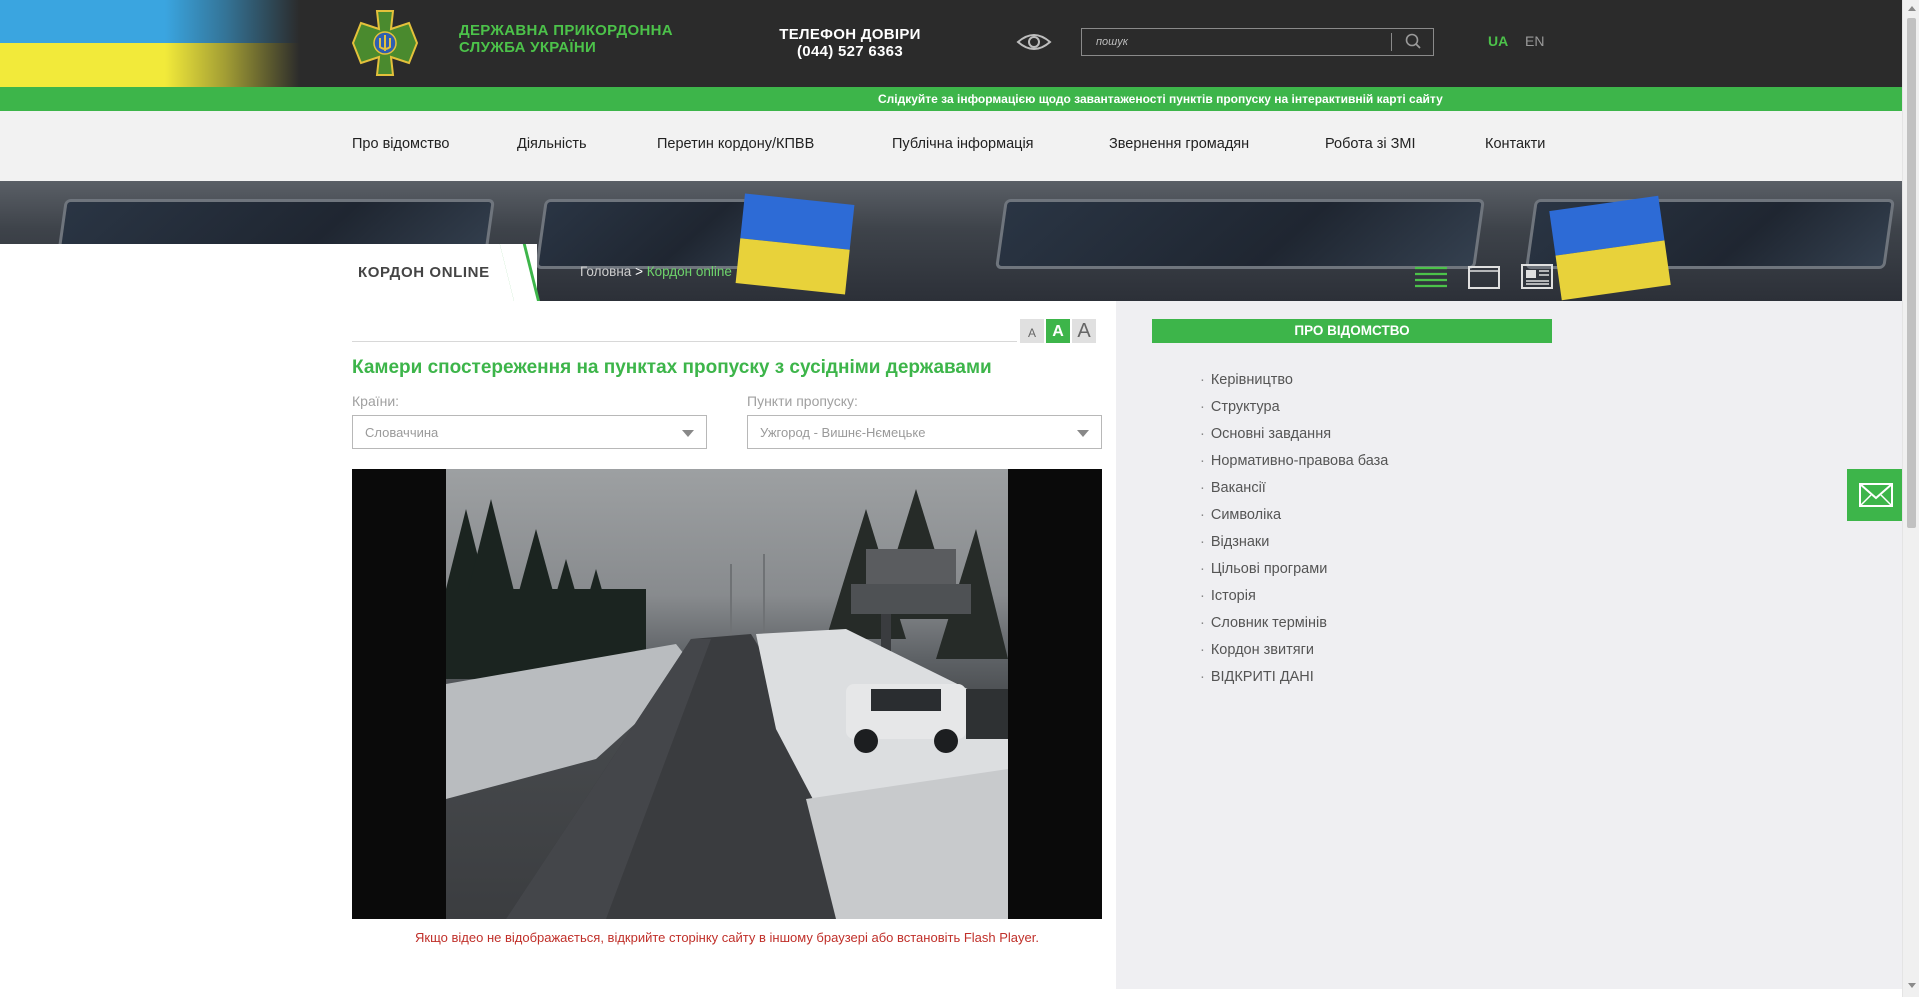  What do you see at coordinates (1268, 623) in the screenshot?
I see `sidebar-item-label: Словник термінів` at bounding box center [1268, 623].